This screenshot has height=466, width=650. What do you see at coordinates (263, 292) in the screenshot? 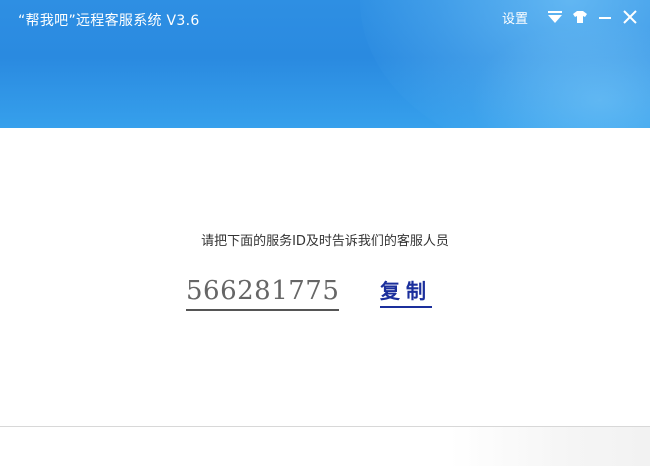
I see `service-id-value: 566281775` at bounding box center [263, 292].